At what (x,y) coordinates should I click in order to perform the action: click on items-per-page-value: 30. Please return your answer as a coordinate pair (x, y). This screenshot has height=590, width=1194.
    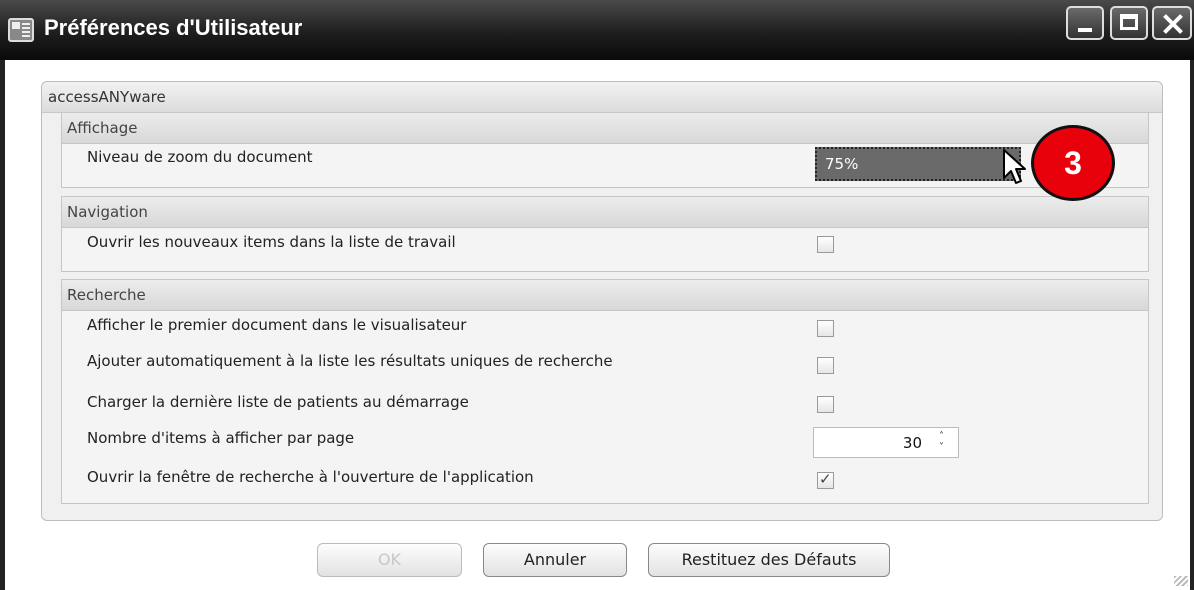
    Looking at the image, I should click on (912, 443).